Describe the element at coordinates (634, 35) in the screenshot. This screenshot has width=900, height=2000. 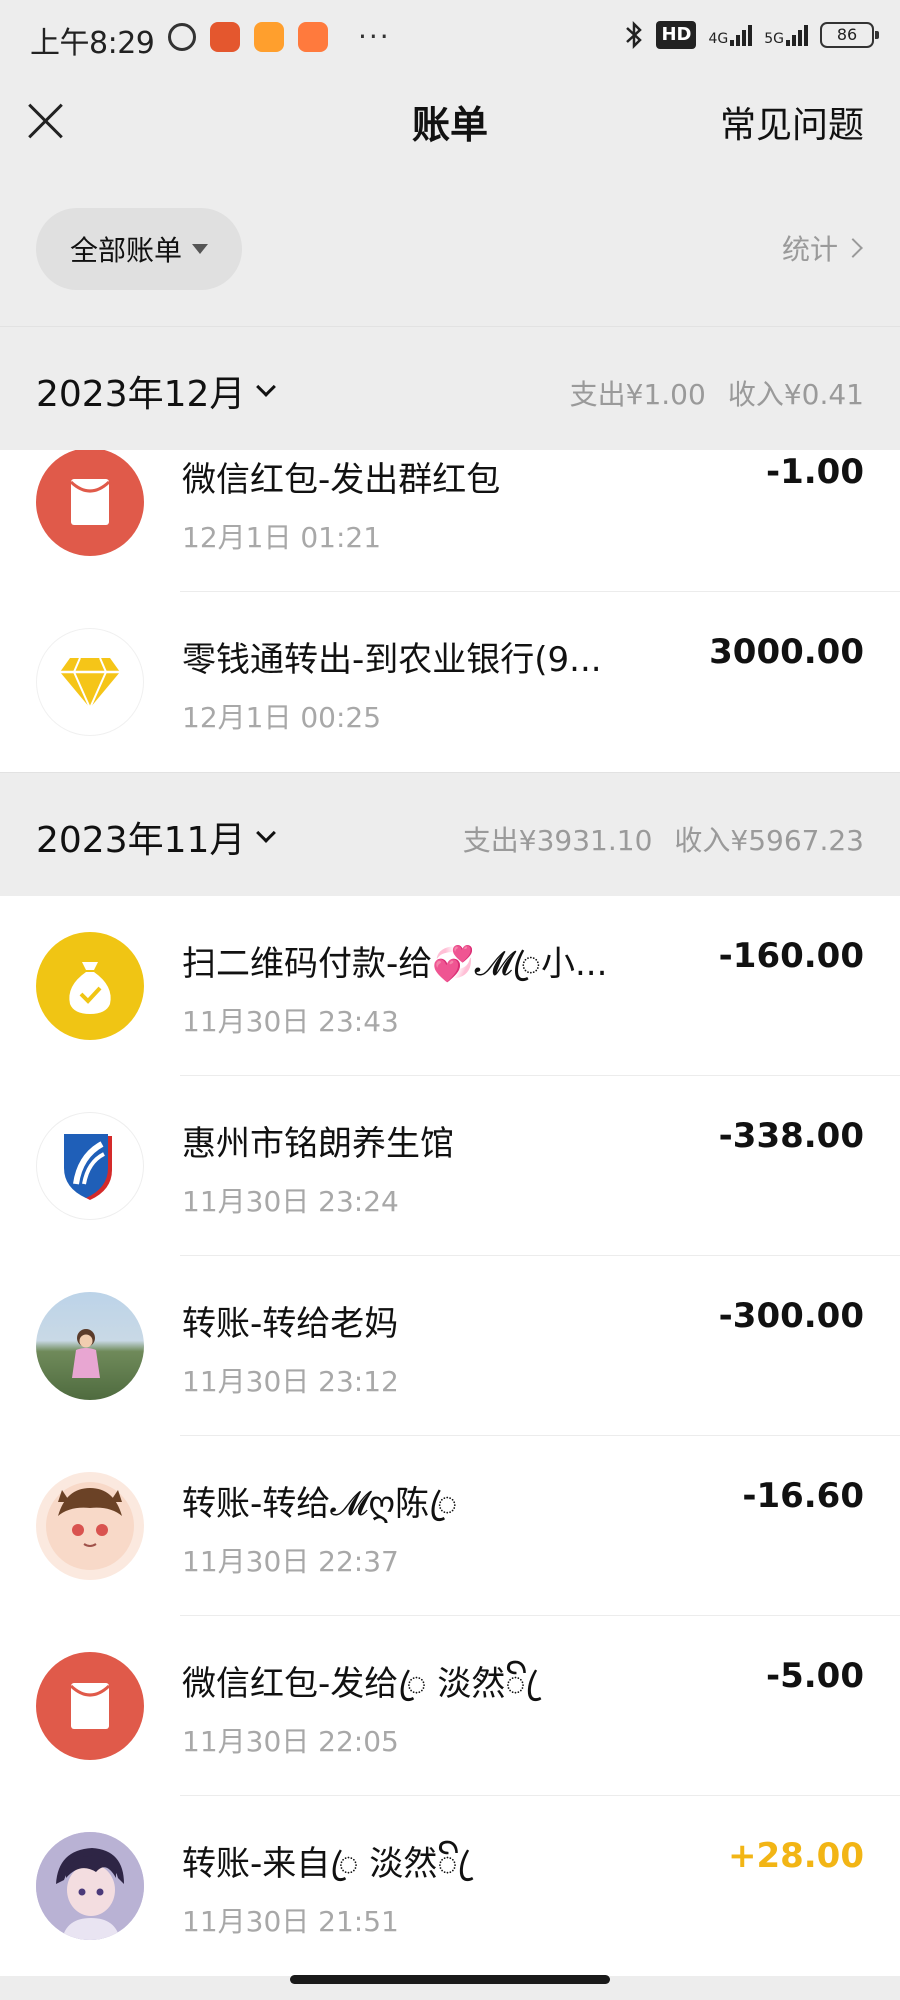
I see `bluetooth-icon` at that location.